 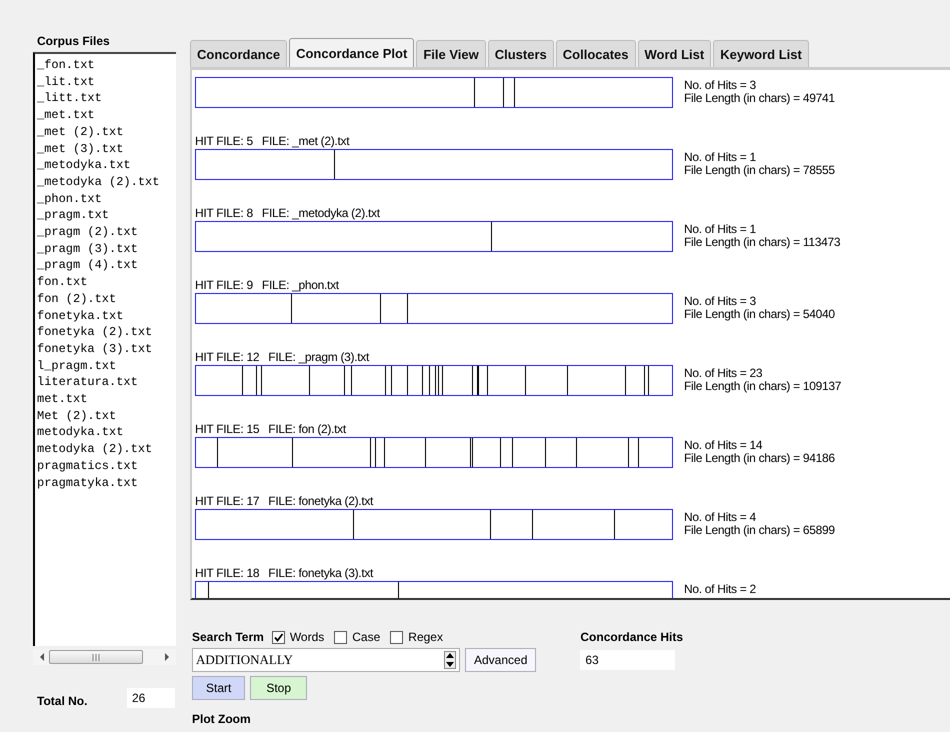 I want to click on file-list-item: _met (2).txt, so click(x=105, y=132).